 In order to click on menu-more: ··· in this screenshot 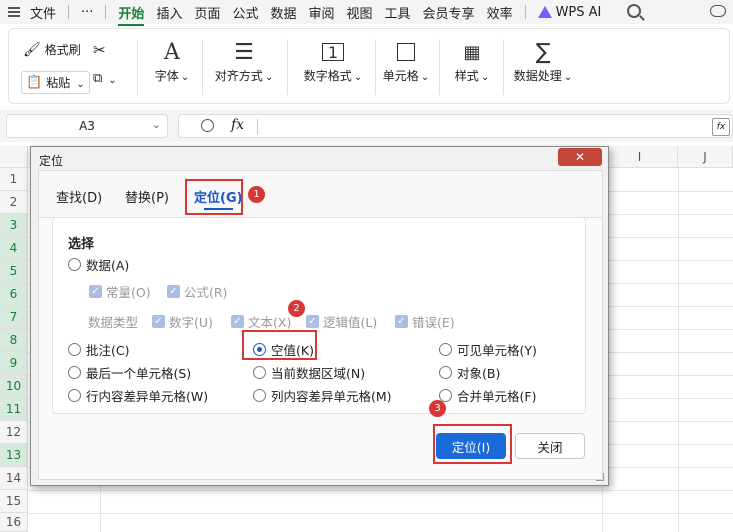, I will do `click(87, 12)`.